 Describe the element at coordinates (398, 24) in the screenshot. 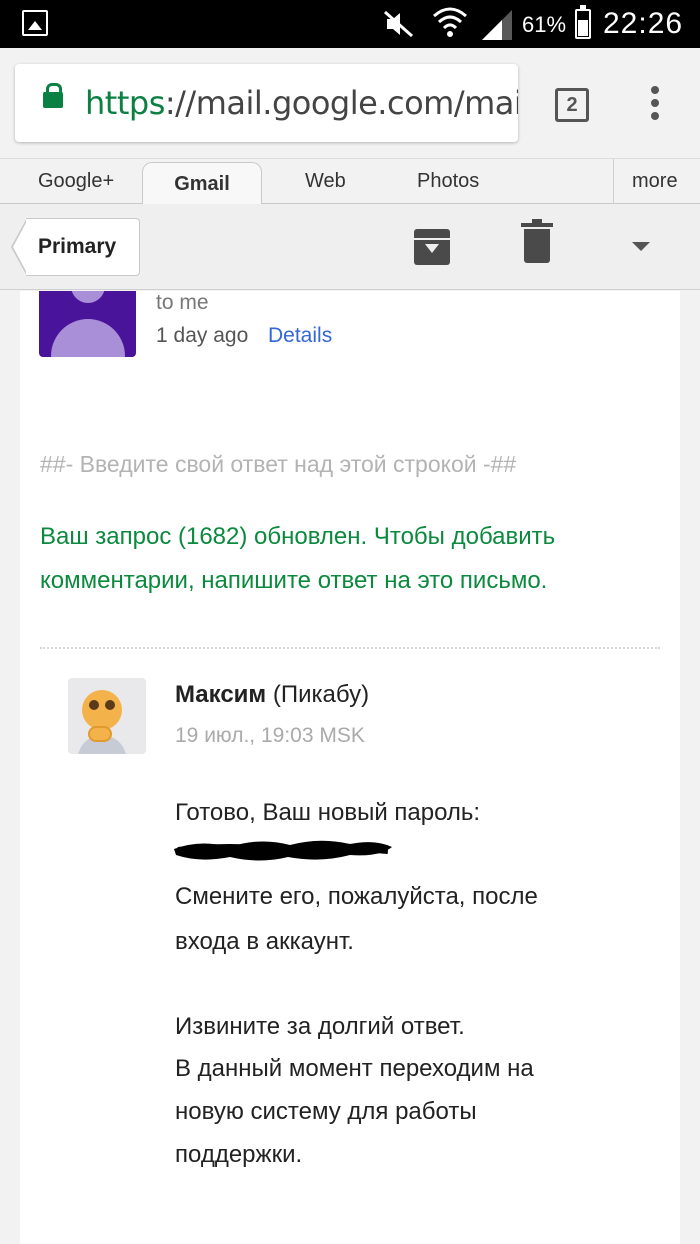

I see `mute-icon` at that location.